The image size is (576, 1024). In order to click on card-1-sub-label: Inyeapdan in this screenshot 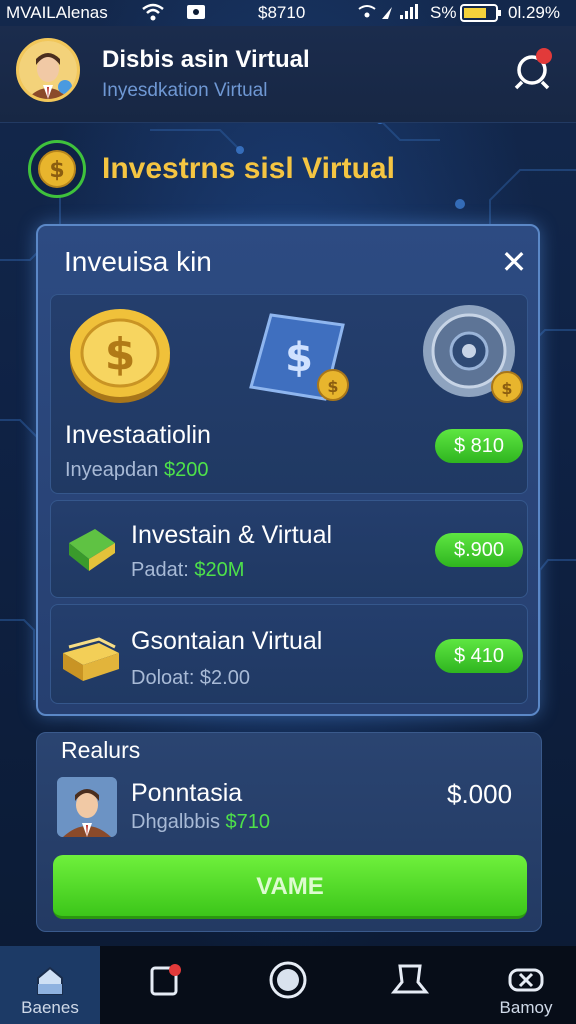, I will do `click(112, 470)`.